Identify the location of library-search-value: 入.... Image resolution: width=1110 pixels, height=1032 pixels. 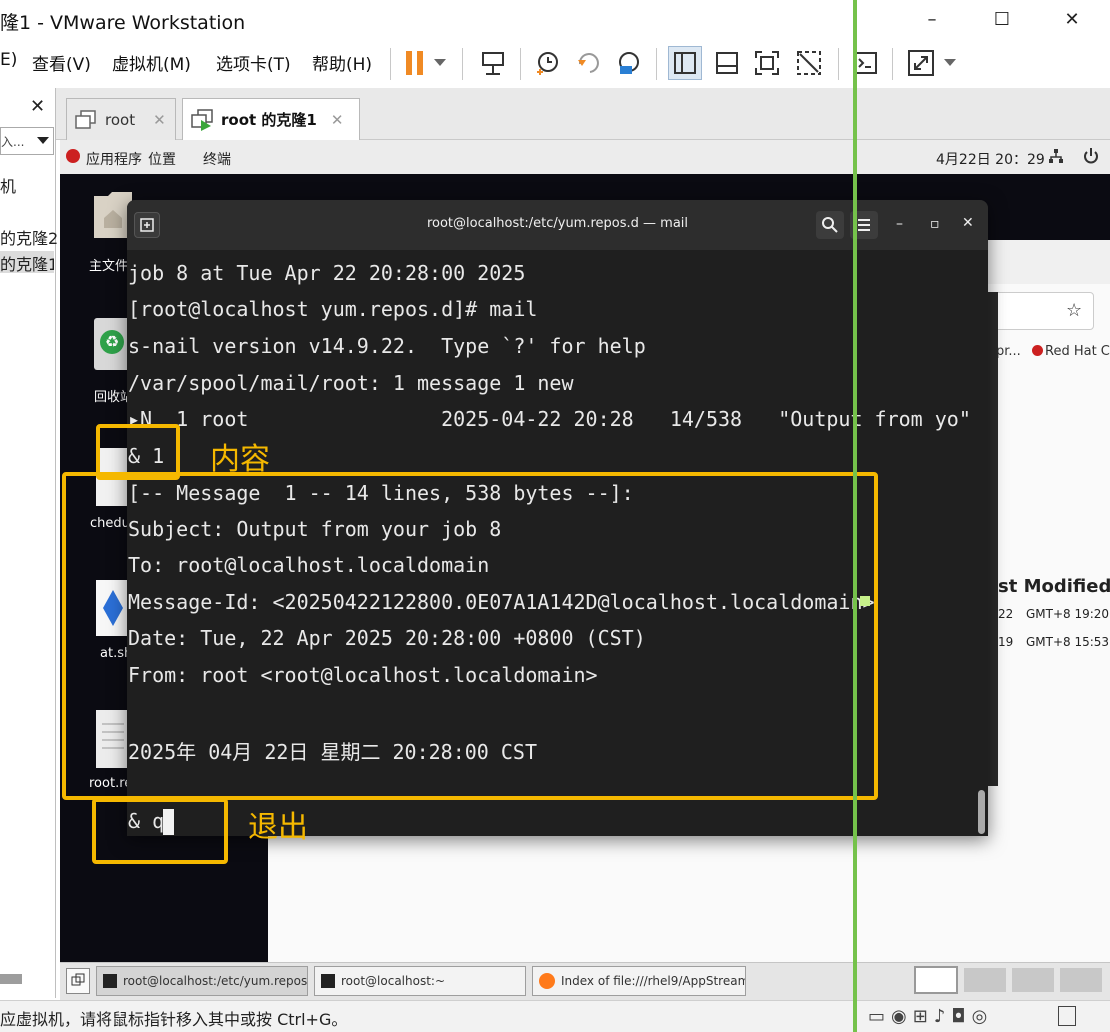
(13, 142).